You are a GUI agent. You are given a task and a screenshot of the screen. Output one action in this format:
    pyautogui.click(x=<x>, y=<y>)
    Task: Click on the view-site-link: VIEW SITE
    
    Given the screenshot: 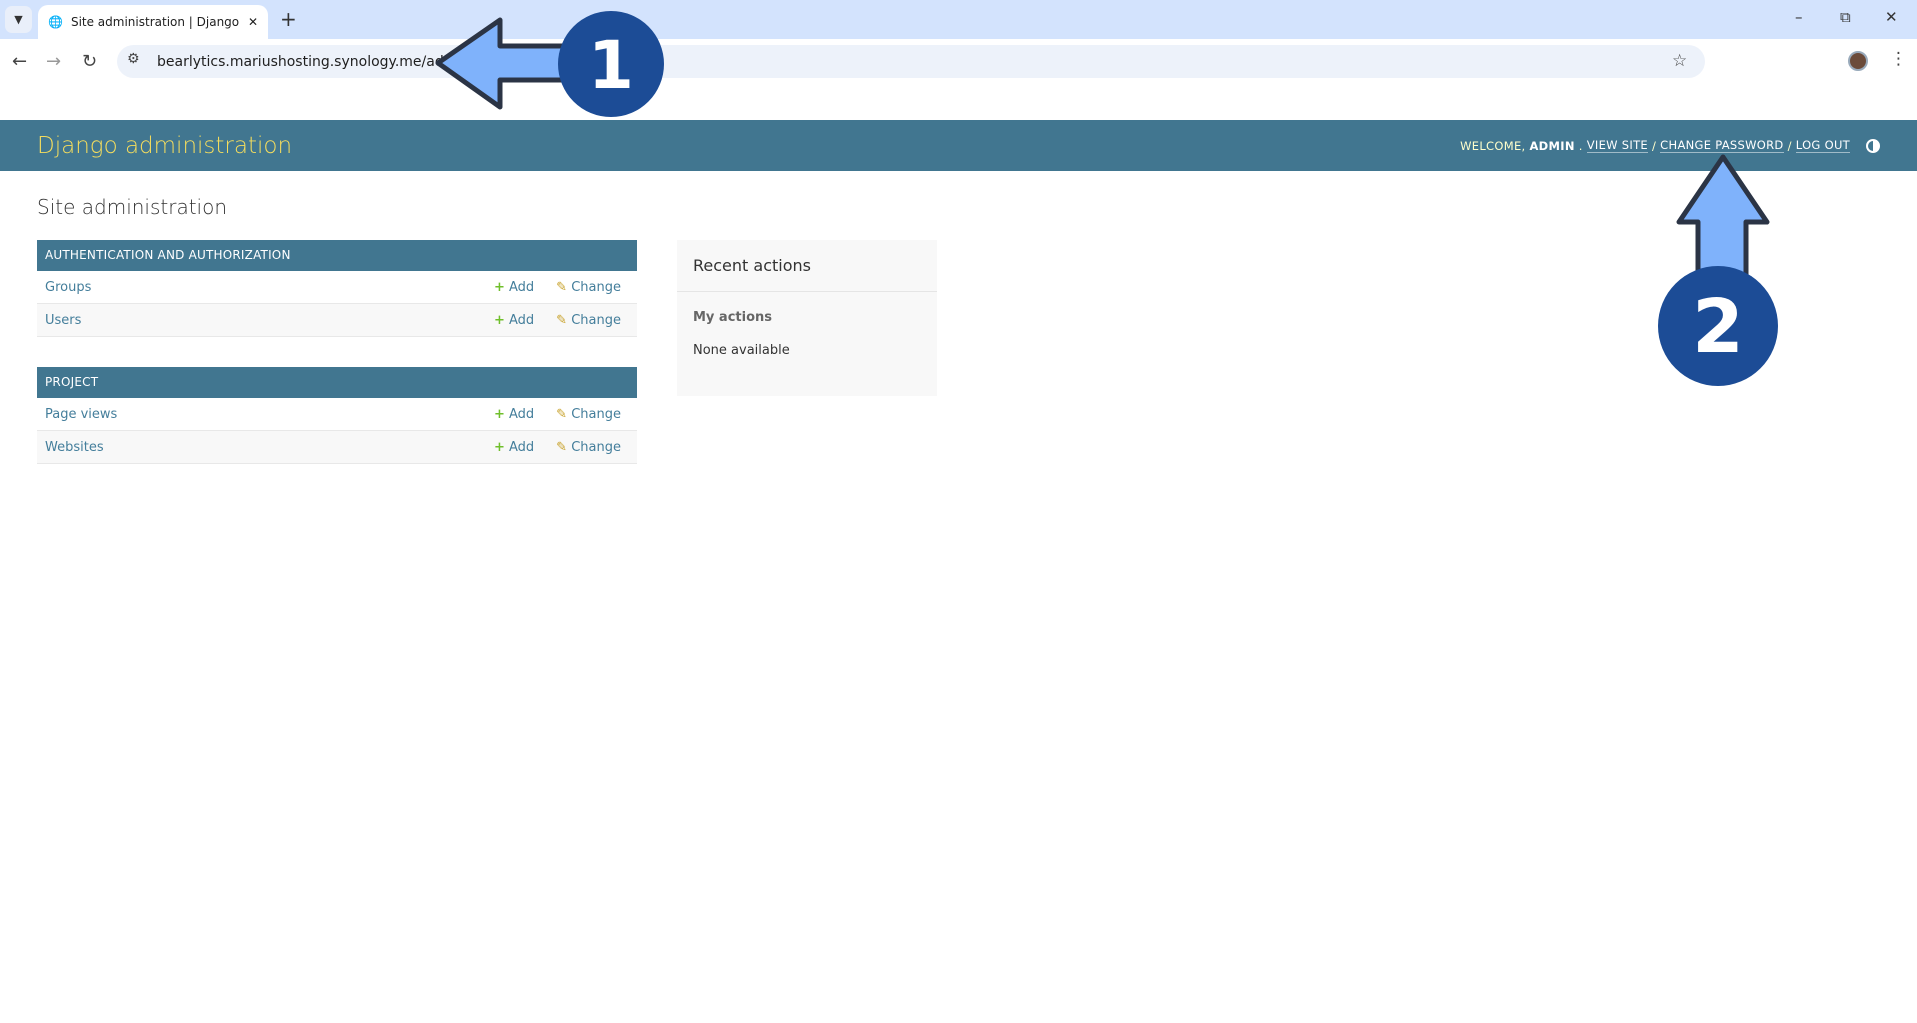 What is the action you would take?
    pyautogui.click(x=1617, y=145)
    